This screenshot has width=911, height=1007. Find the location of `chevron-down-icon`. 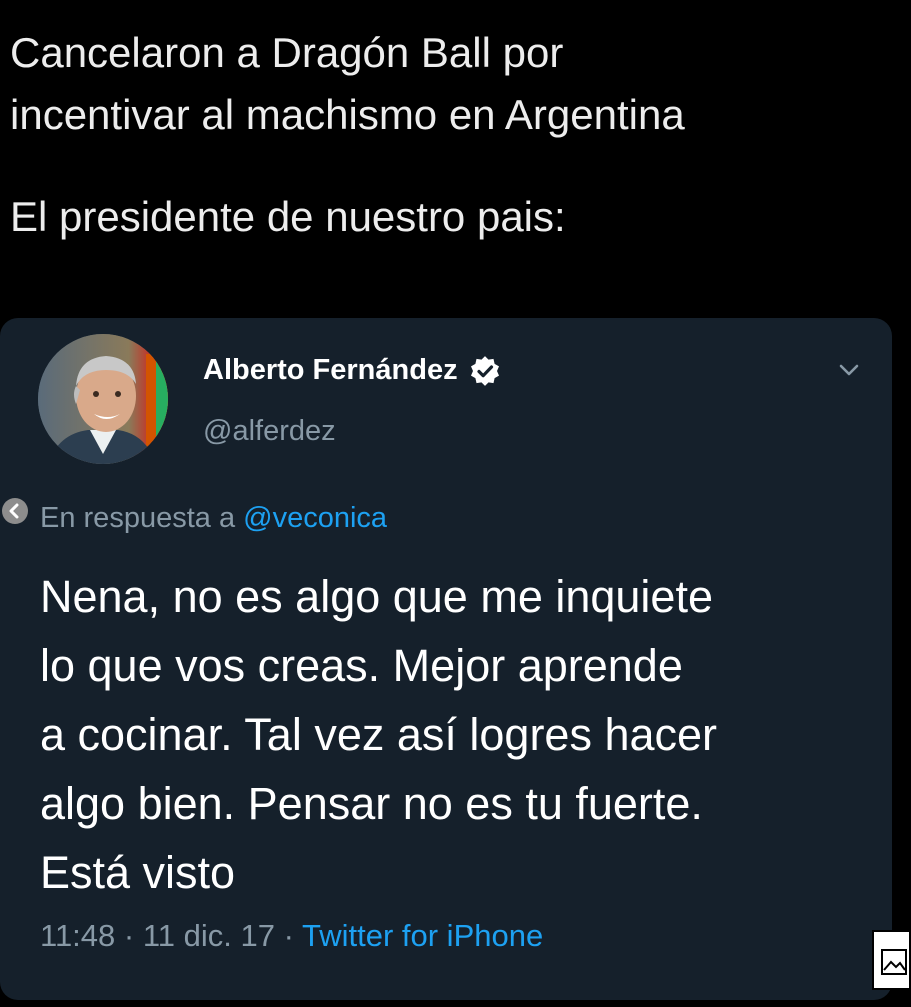

chevron-down-icon is located at coordinates (849, 370).